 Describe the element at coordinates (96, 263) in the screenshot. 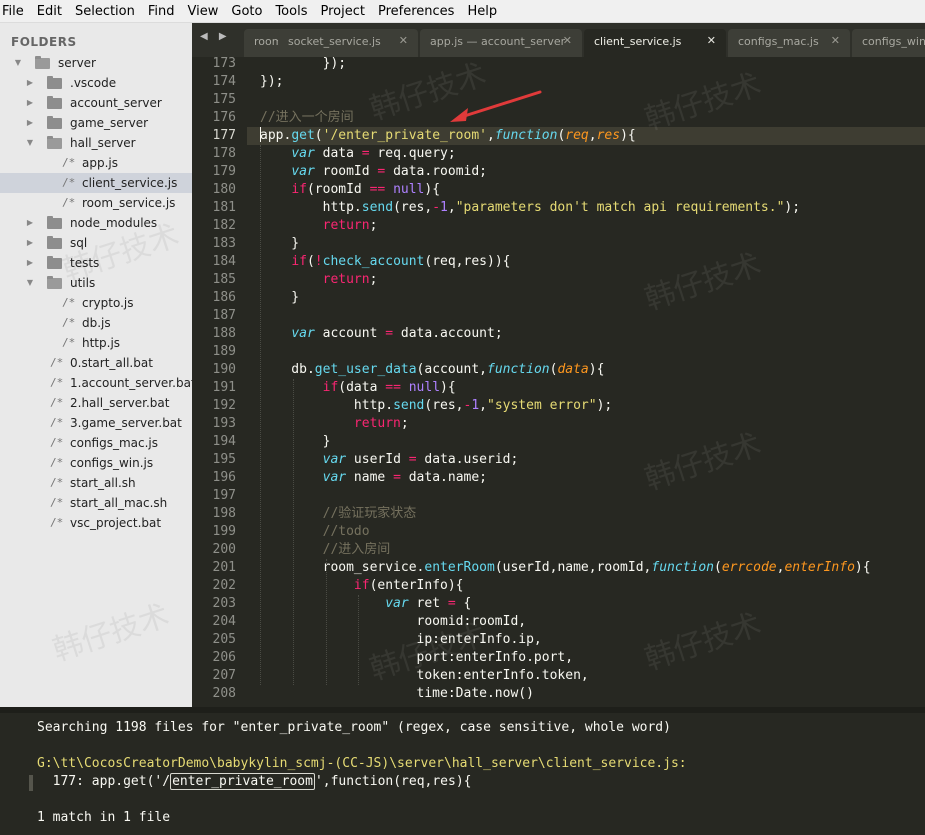

I see `tree-folder: ▶ tests` at that location.